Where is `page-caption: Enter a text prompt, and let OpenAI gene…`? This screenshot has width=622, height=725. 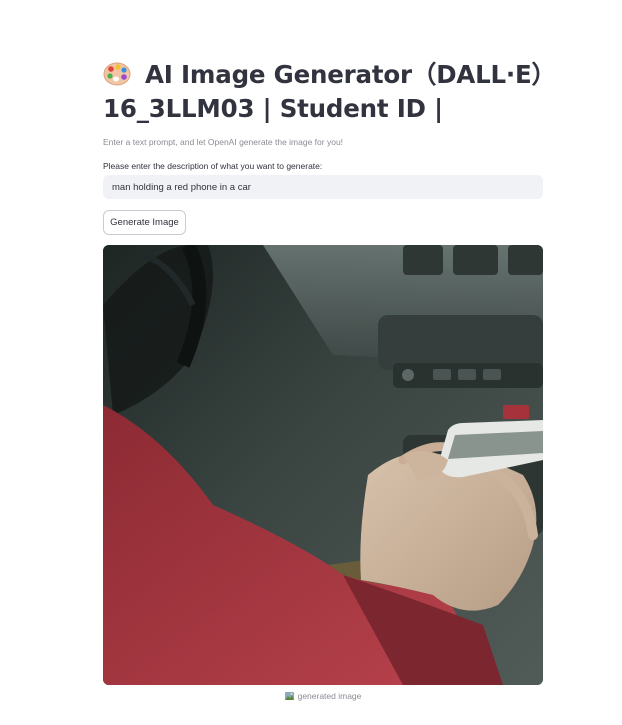
page-caption: Enter a text prompt, and let OpenAI gene… is located at coordinates (223, 142).